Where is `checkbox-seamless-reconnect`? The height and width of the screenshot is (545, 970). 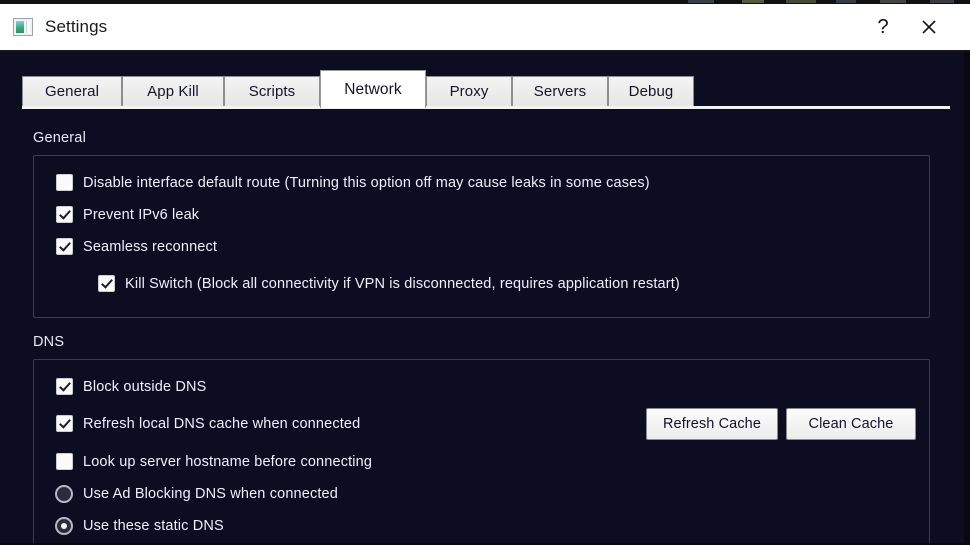
checkbox-seamless-reconnect is located at coordinates (64, 246).